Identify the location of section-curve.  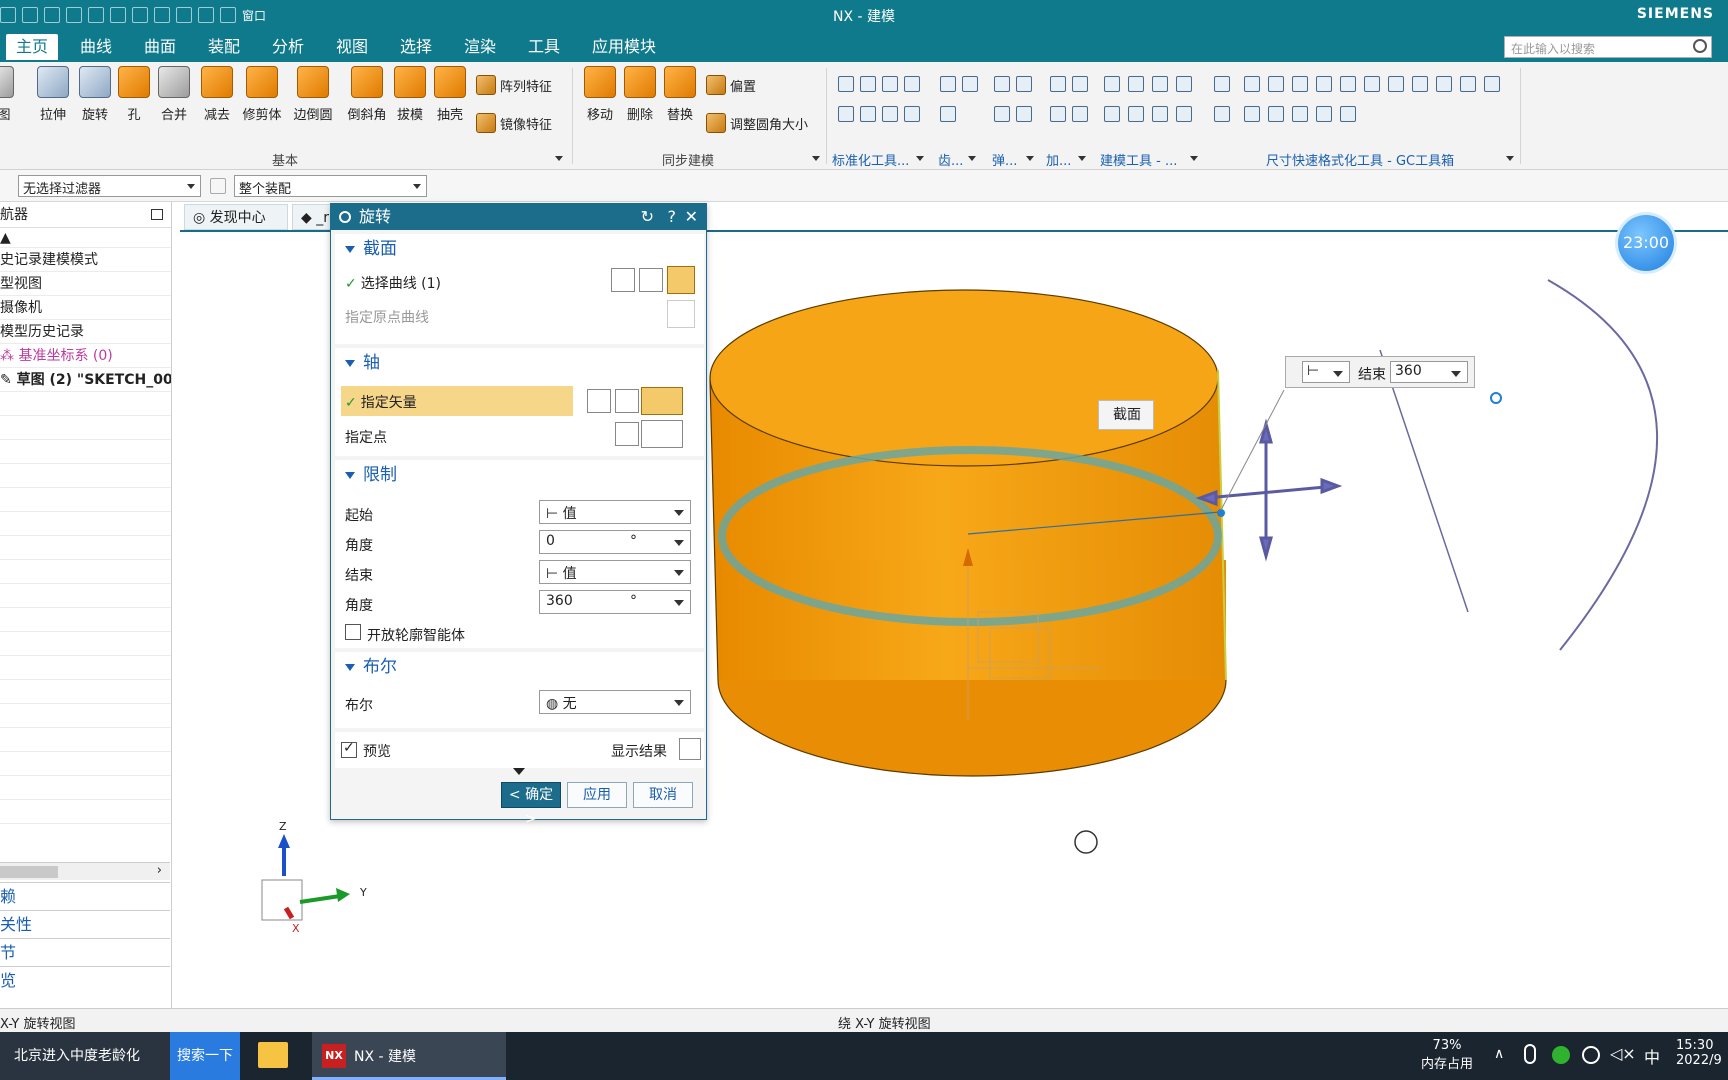
(970, 536).